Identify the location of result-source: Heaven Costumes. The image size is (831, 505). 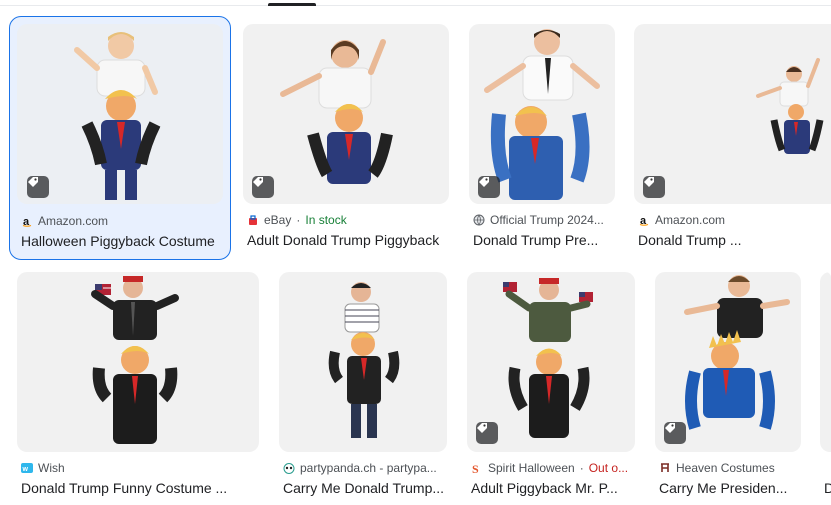
(730, 468).